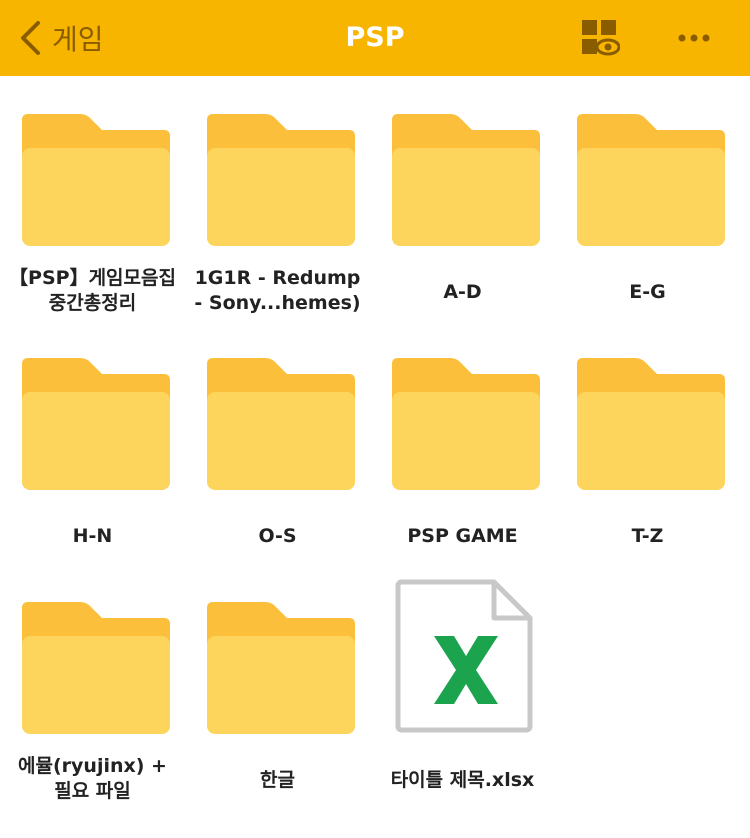 Image resolution: width=750 pixels, height=838 pixels. I want to click on folder-item: T-Z, so click(647, 440).